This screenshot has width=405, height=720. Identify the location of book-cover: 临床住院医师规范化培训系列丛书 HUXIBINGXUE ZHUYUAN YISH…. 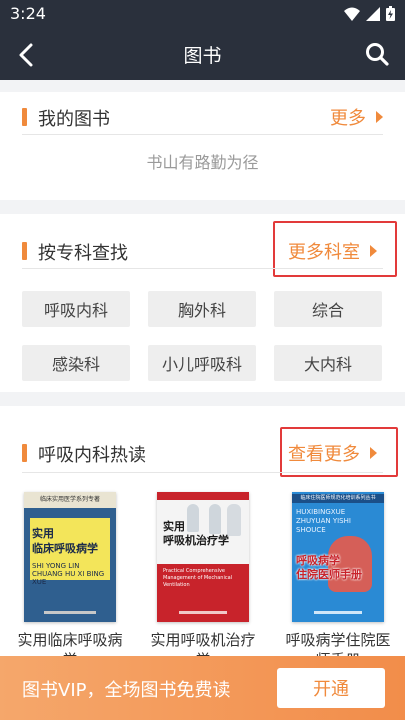
(338, 557).